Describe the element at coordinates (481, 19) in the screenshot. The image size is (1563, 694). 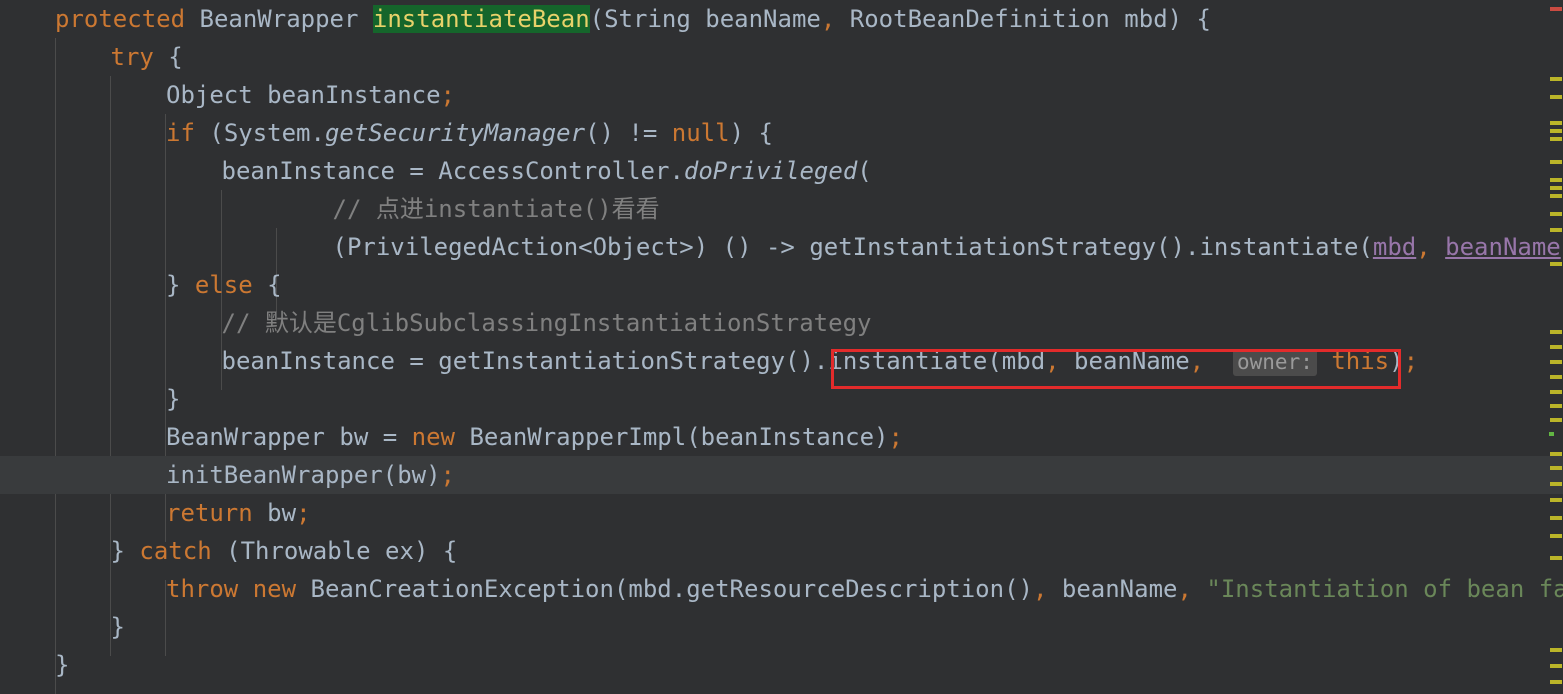
I see `highlighted-symbol: instantiateBean` at that location.